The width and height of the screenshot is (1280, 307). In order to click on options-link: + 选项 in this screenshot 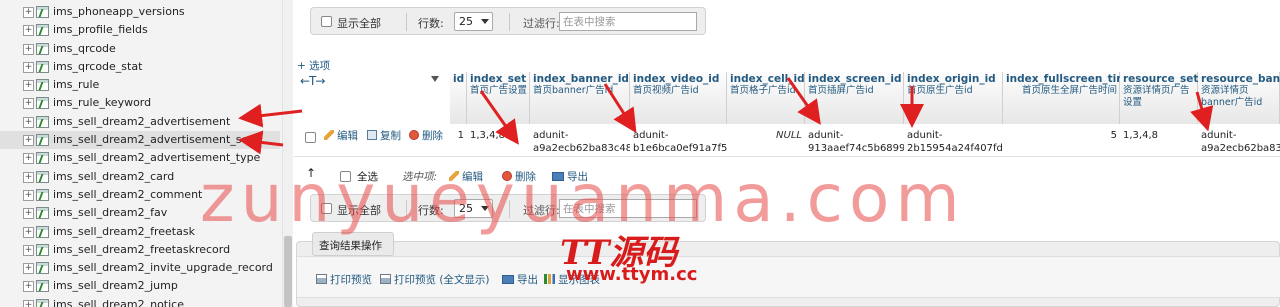, I will do `click(313, 65)`.